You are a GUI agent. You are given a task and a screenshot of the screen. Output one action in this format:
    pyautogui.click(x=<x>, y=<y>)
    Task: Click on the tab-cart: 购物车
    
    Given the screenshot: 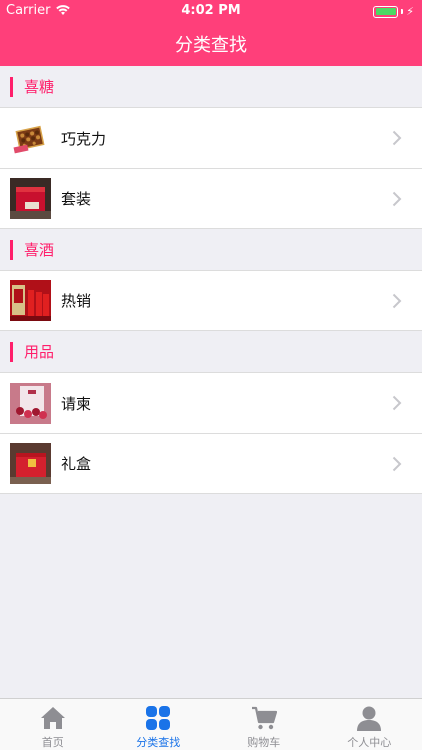 What is the action you would take?
    pyautogui.click(x=264, y=724)
    